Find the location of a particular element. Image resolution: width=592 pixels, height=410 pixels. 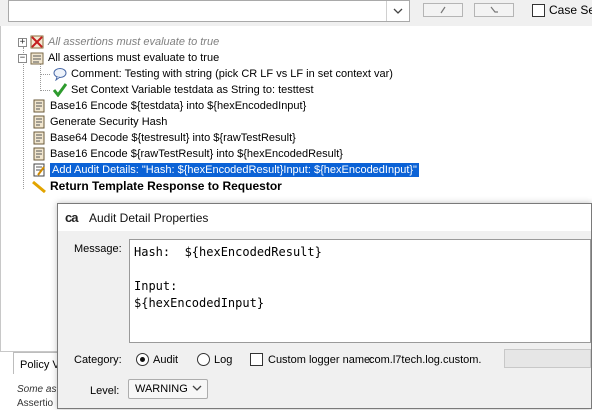

all-assertions-icon is located at coordinates (37, 58).